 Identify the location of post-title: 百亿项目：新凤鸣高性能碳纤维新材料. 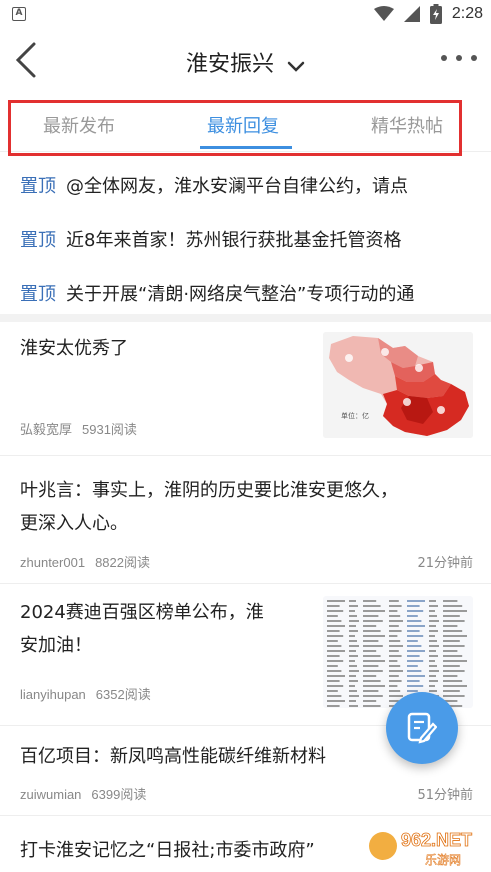
(173, 756).